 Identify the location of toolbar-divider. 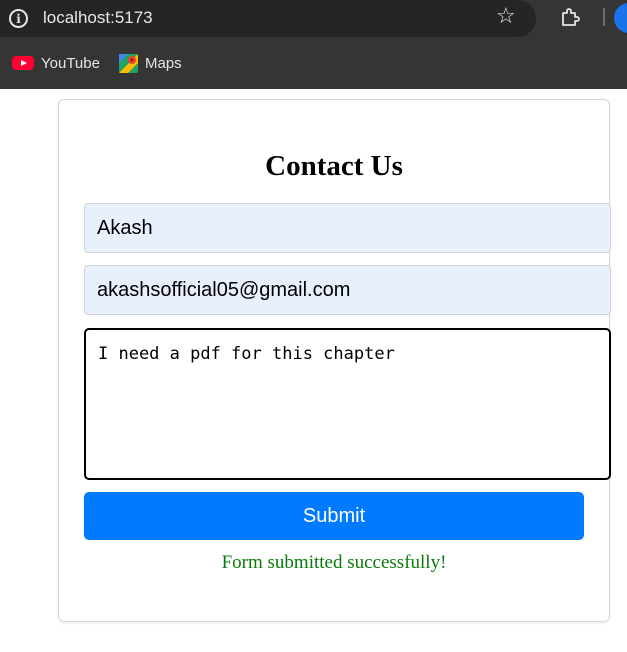
(604, 17).